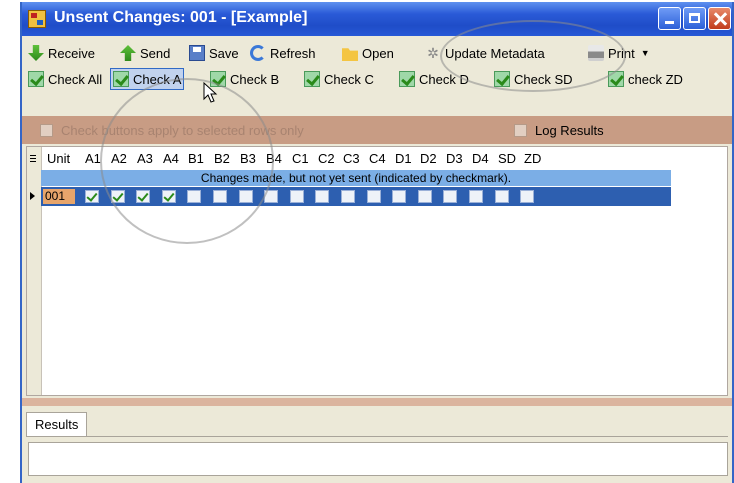 The height and width of the screenshot is (483, 734). What do you see at coordinates (258, 53) in the screenshot?
I see `refresh-icon` at bounding box center [258, 53].